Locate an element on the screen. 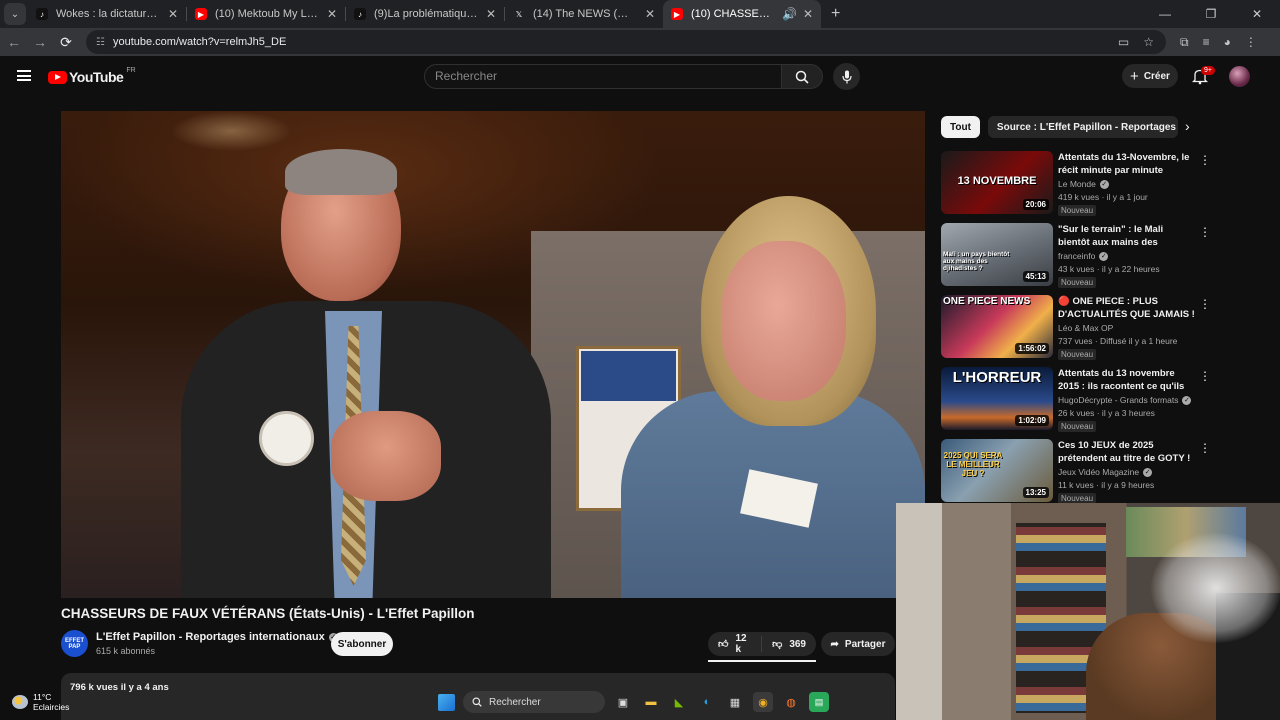 Image resolution: width=1280 pixels, height=720 pixels. restore-icon: ❐ is located at coordinates (1211, 14).